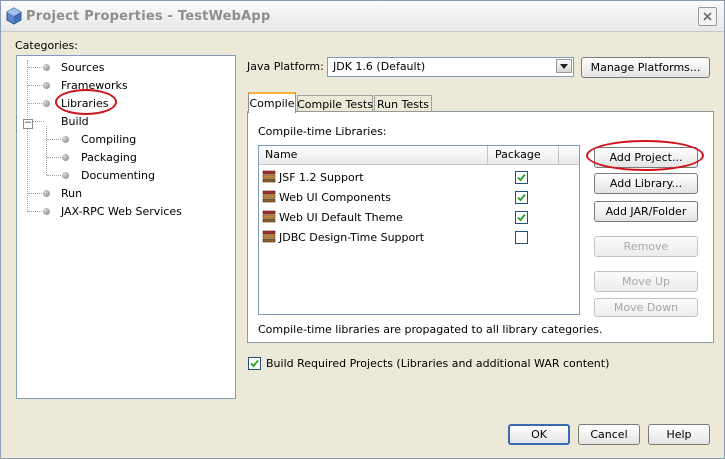  What do you see at coordinates (109, 157) in the screenshot?
I see `tree-item-label: Packaging` at bounding box center [109, 157].